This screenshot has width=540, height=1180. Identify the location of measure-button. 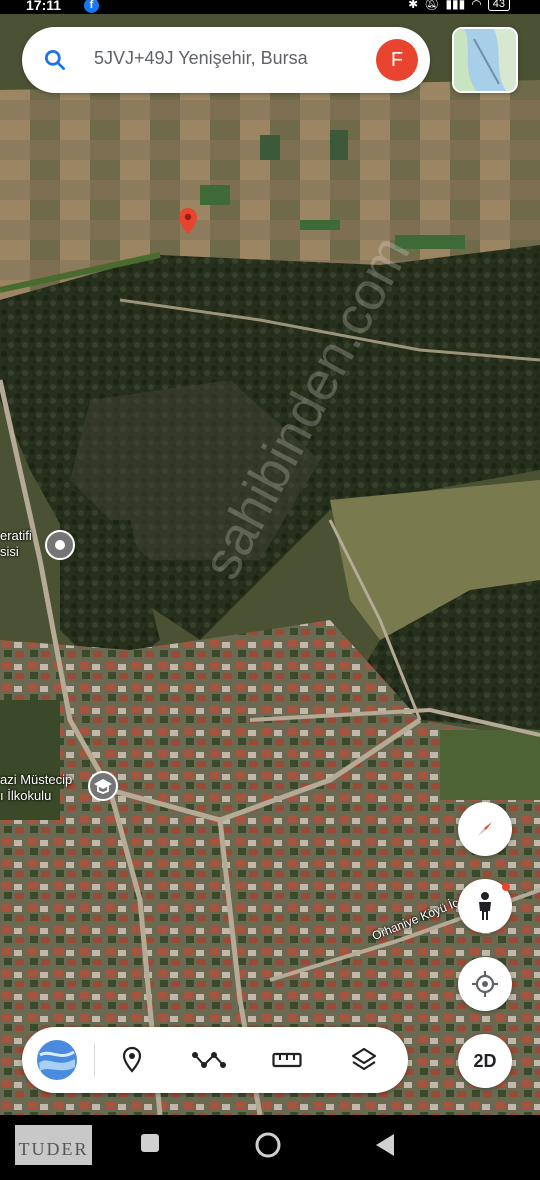
(287, 1060).